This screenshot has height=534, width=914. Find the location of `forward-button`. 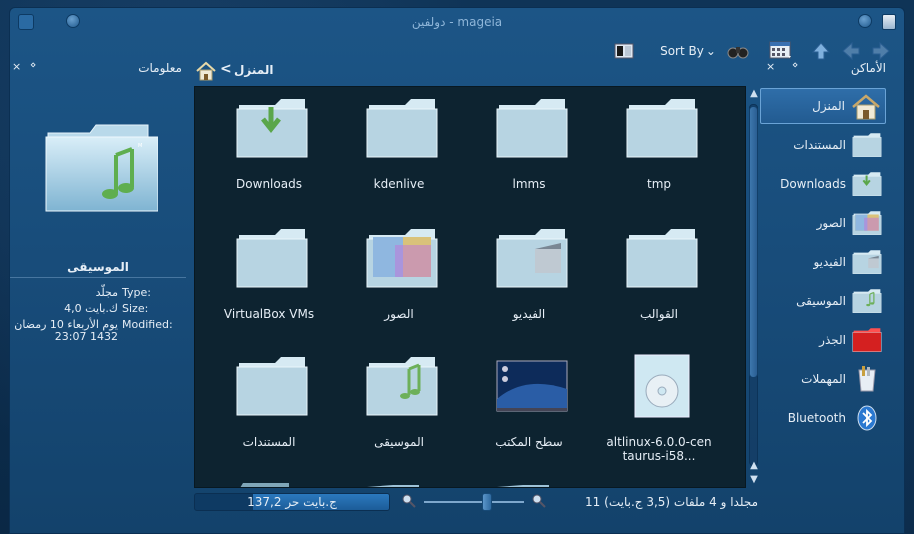

forward-button is located at coordinates (881, 51).